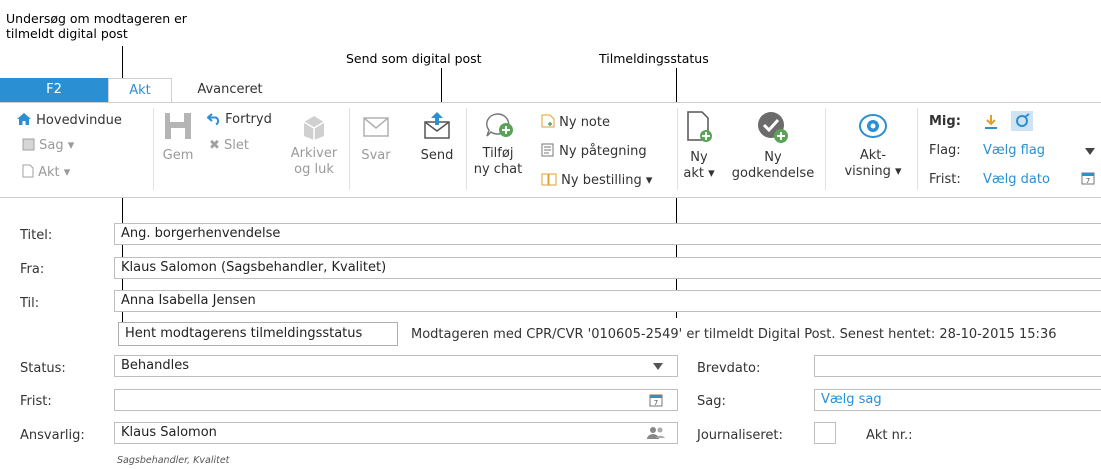 Image resolution: width=1101 pixels, height=469 pixels. I want to click on ny-bestilling-dropdown: Ny bestilling ▾, so click(596, 180).